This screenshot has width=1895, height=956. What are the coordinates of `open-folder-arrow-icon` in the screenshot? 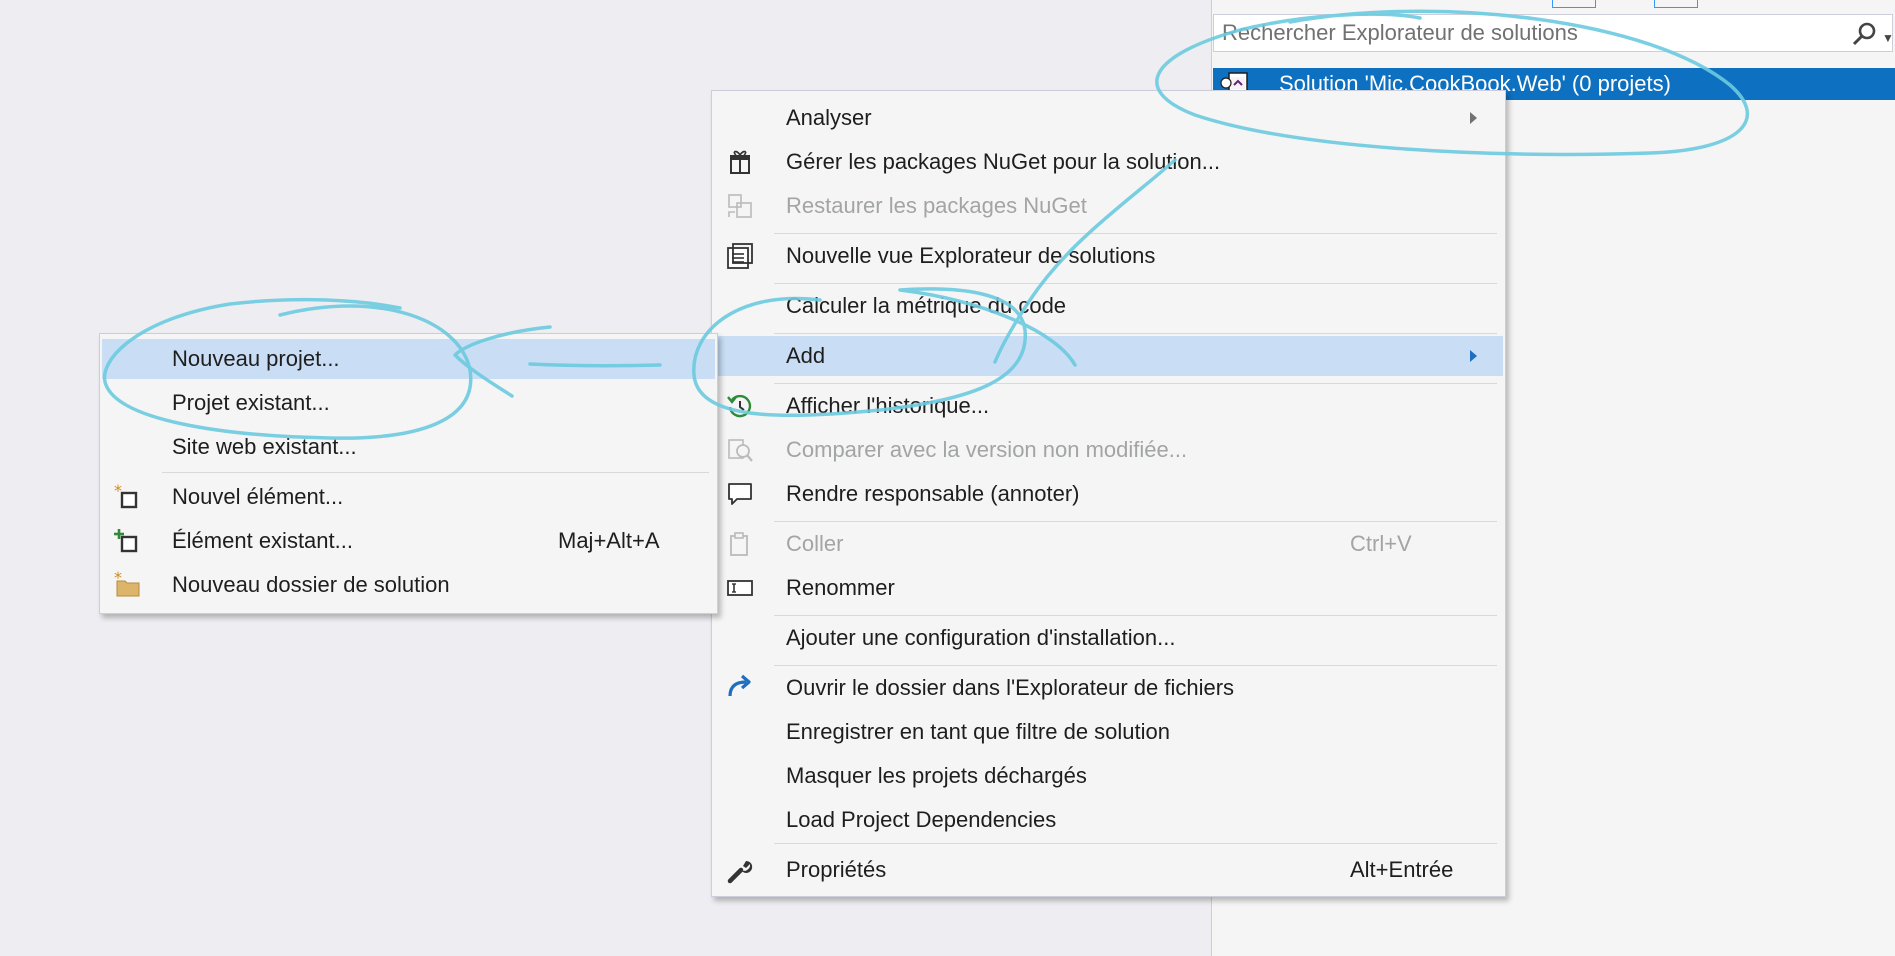 It's located at (739, 685).